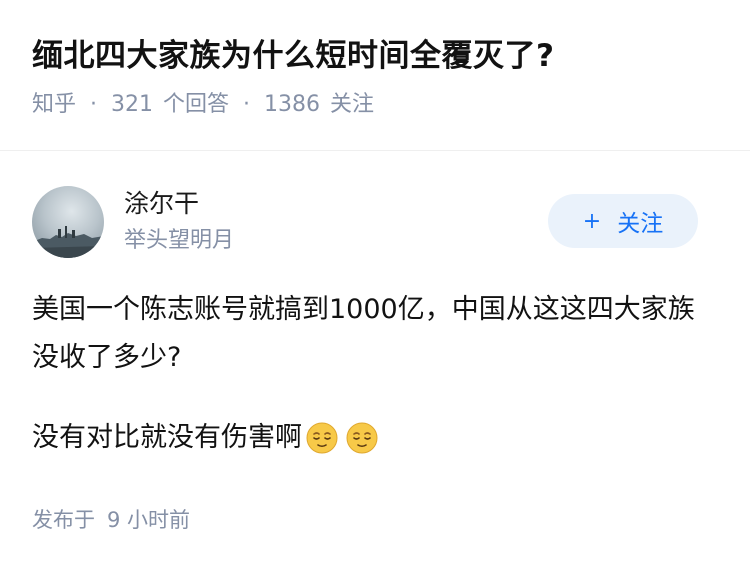 Image resolution: width=750 pixels, height=570 pixels. I want to click on published-label: 发布于, so click(63, 520).